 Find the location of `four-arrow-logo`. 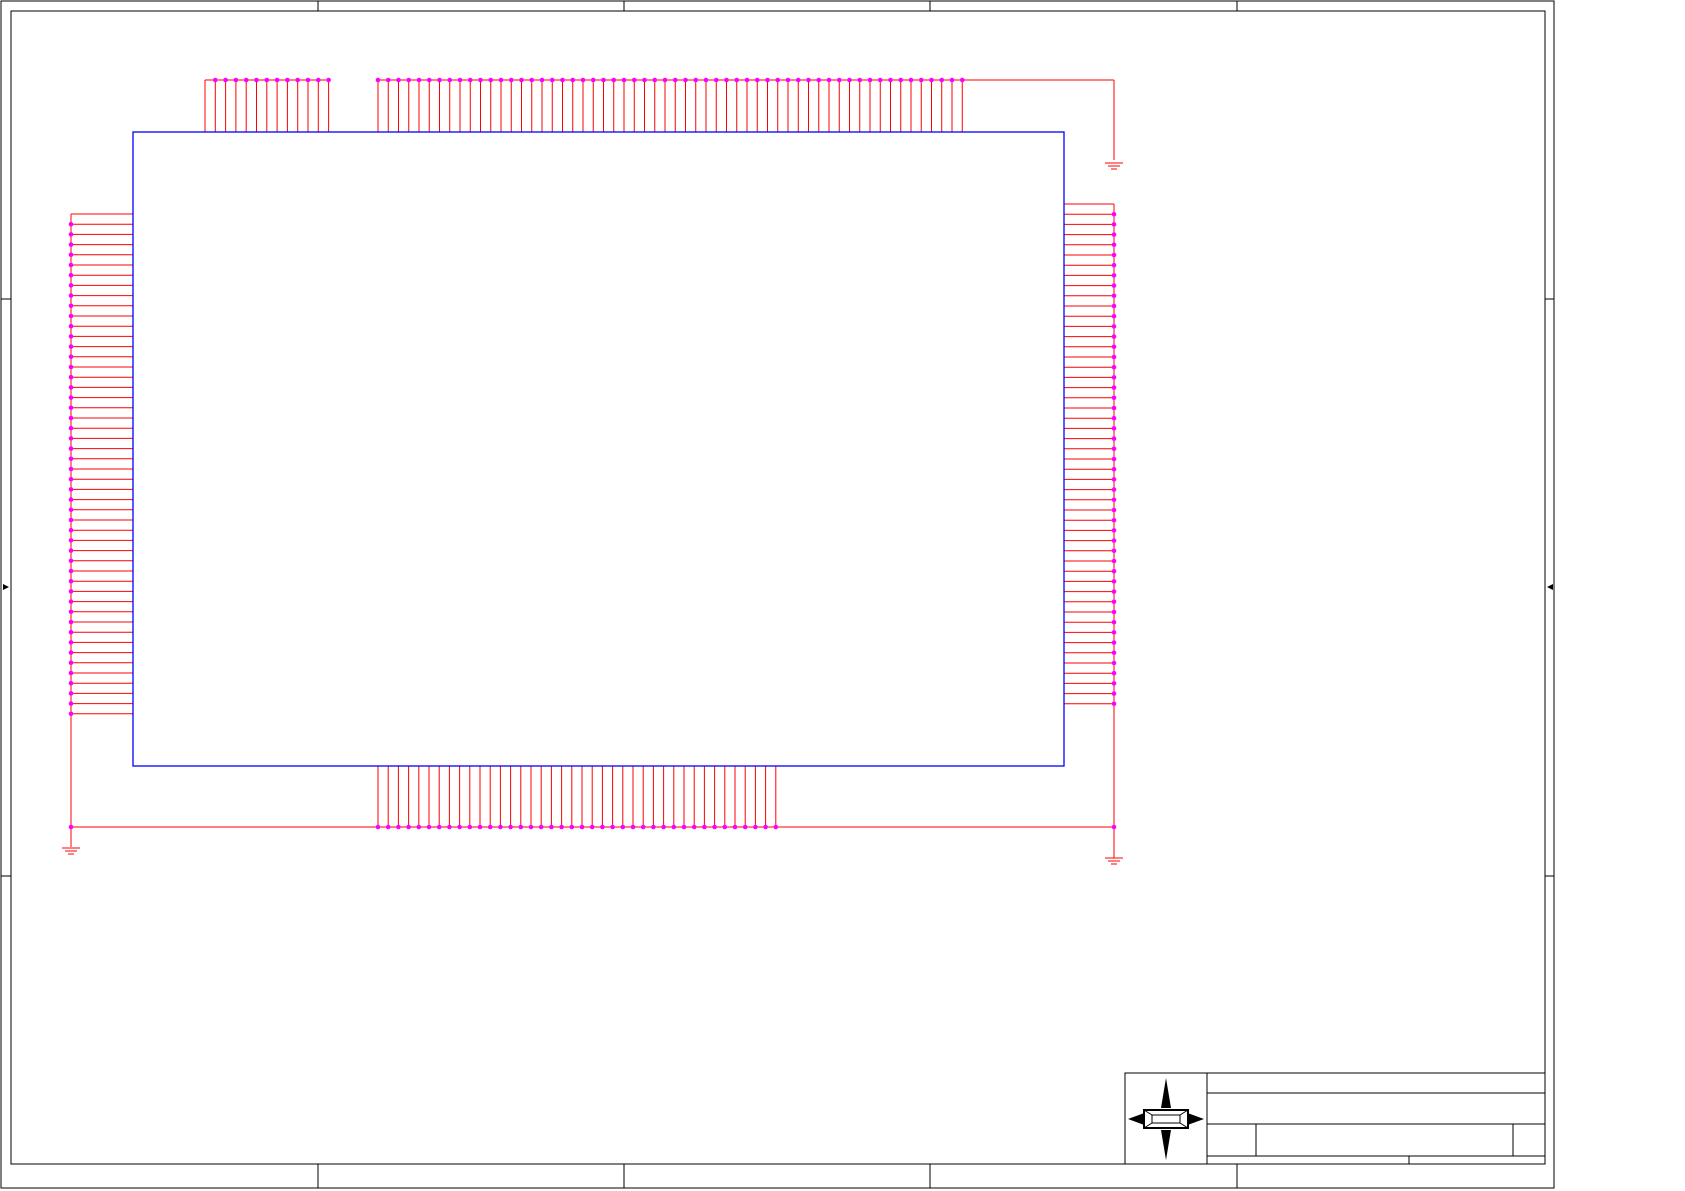

four-arrow-logo is located at coordinates (1166, 1119).